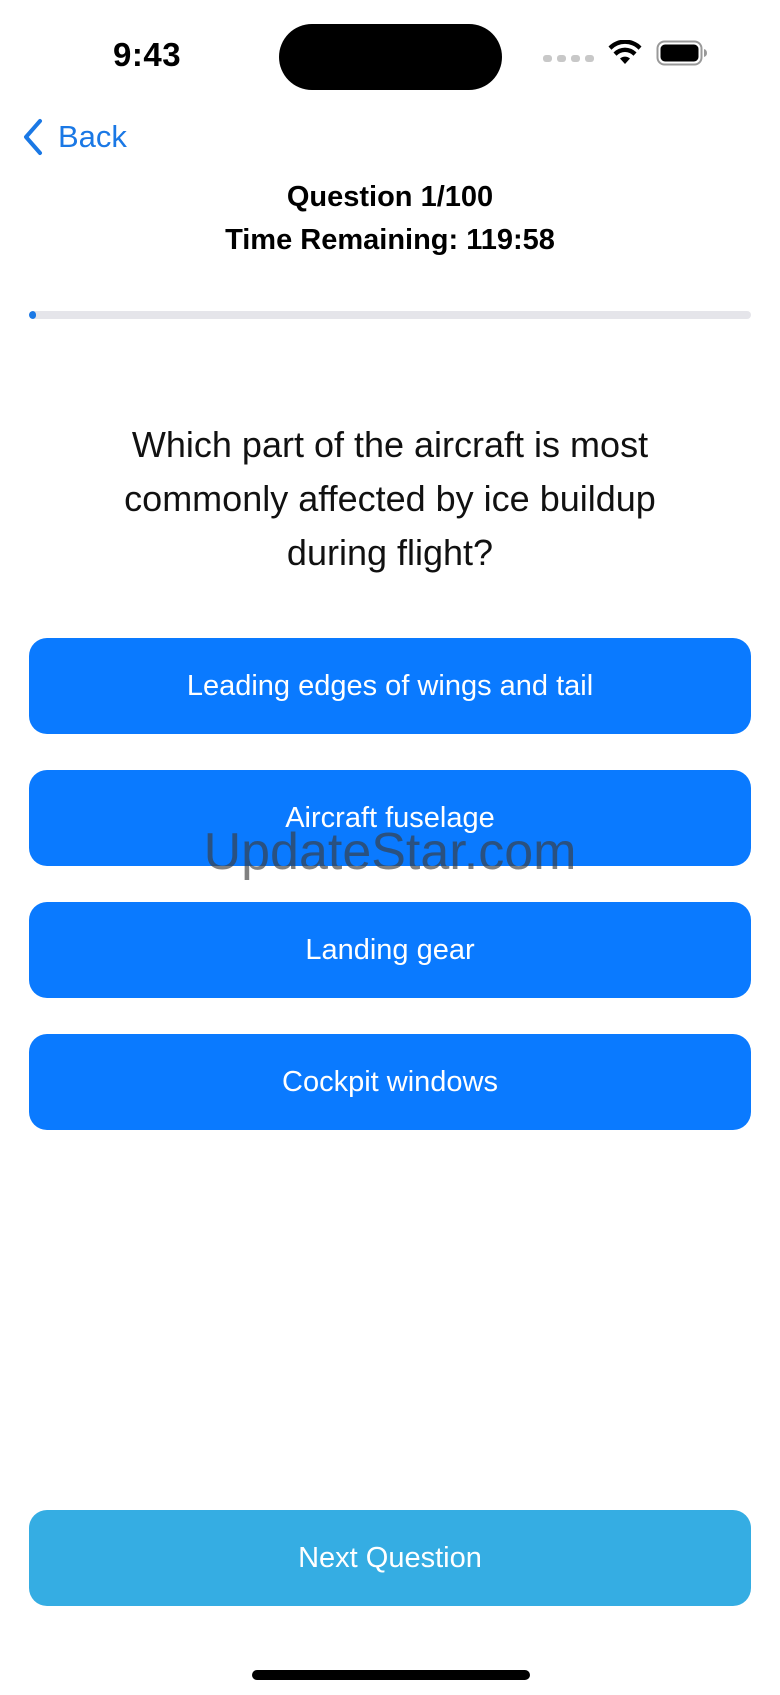 Image resolution: width=780 pixels, height=1695 pixels. I want to click on next-question-button: Next Question, so click(390, 1558).